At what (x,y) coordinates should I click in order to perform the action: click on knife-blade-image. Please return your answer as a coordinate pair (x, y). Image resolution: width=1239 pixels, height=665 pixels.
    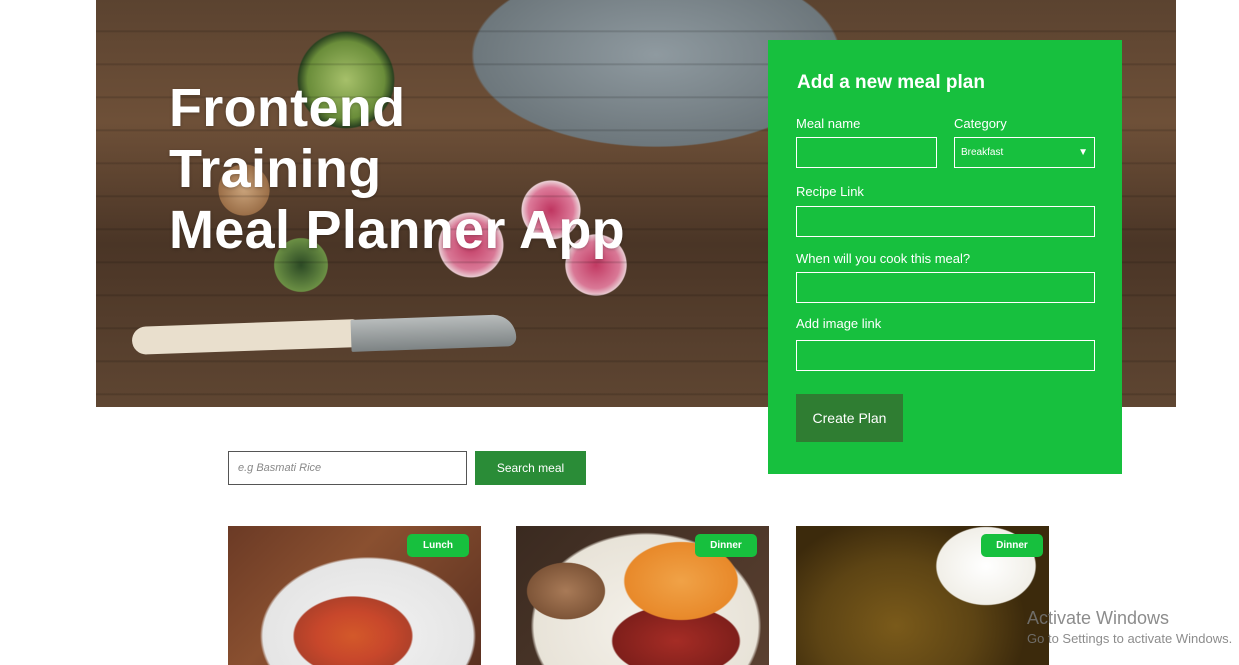
    Looking at the image, I should click on (433, 333).